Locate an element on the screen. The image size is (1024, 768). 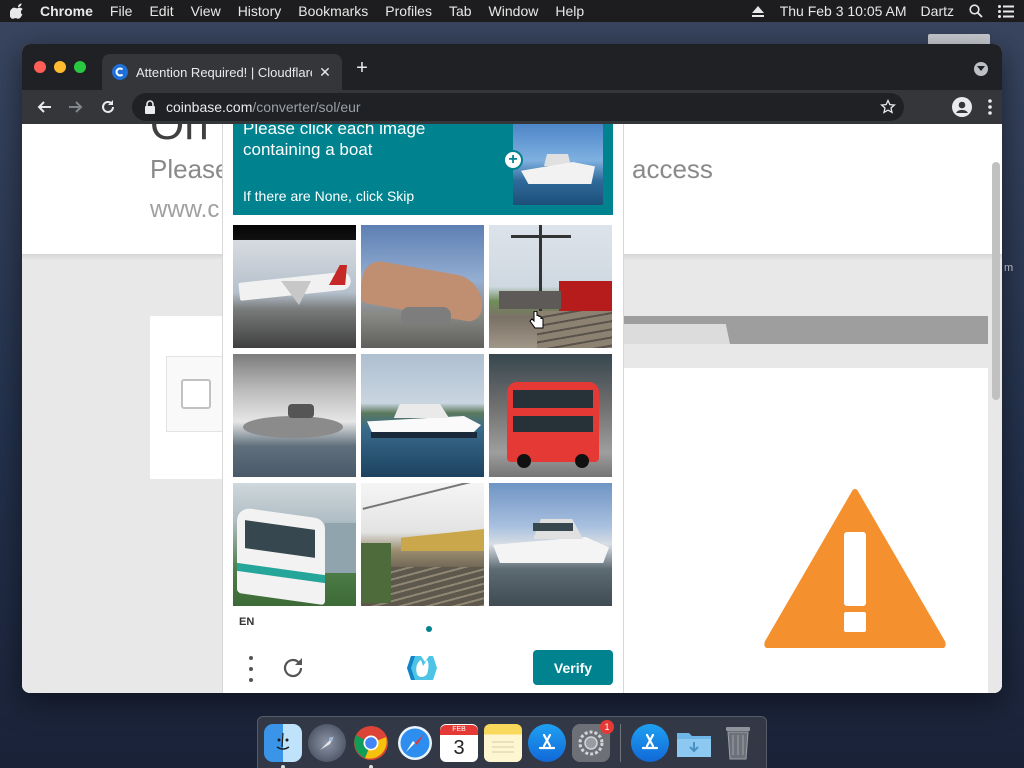
menu-user: Dartz is located at coordinates (937, 11).